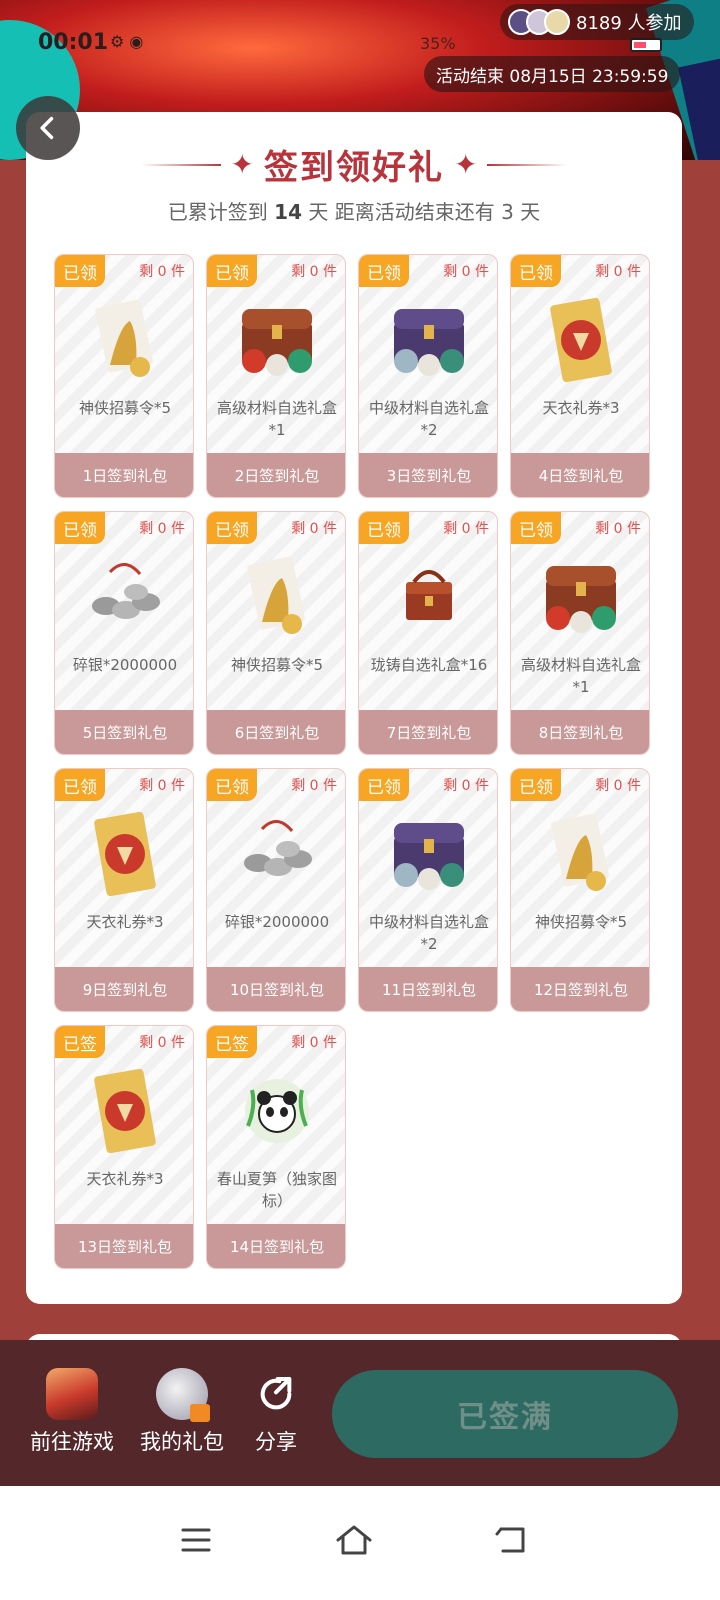 This screenshot has height=1600, width=720. What do you see at coordinates (580, 376) in the screenshot?
I see `gift-item: 已领 剩 0 件天衣礼券*3 4日签到礼包` at bounding box center [580, 376].